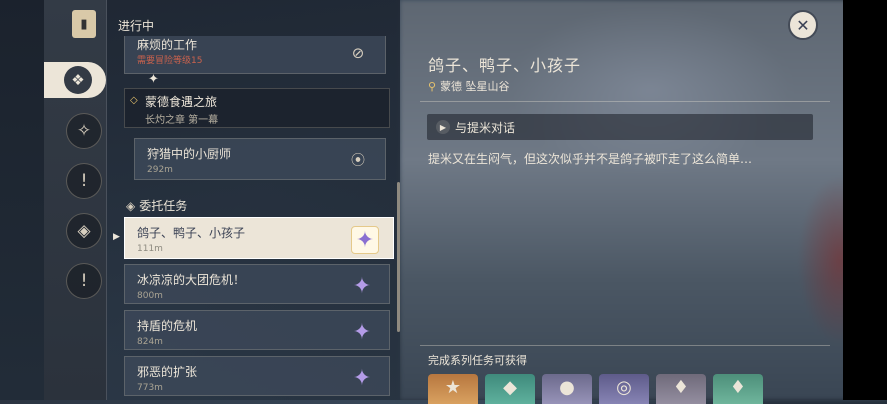  What do you see at coordinates (398, 257) in the screenshot?
I see `list-scrollbar` at bounding box center [398, 257].